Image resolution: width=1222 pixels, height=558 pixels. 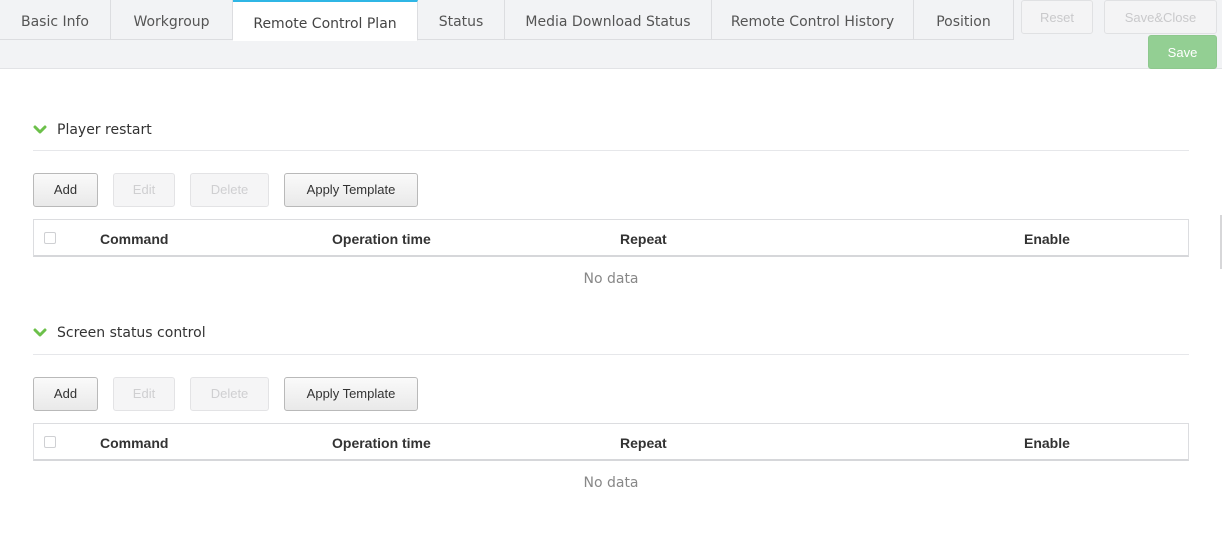 What do you see at coordinates (172, 20) in the screenshot?
I see `tab-workgroup: Workgroup` at bounding box center [172, 20].